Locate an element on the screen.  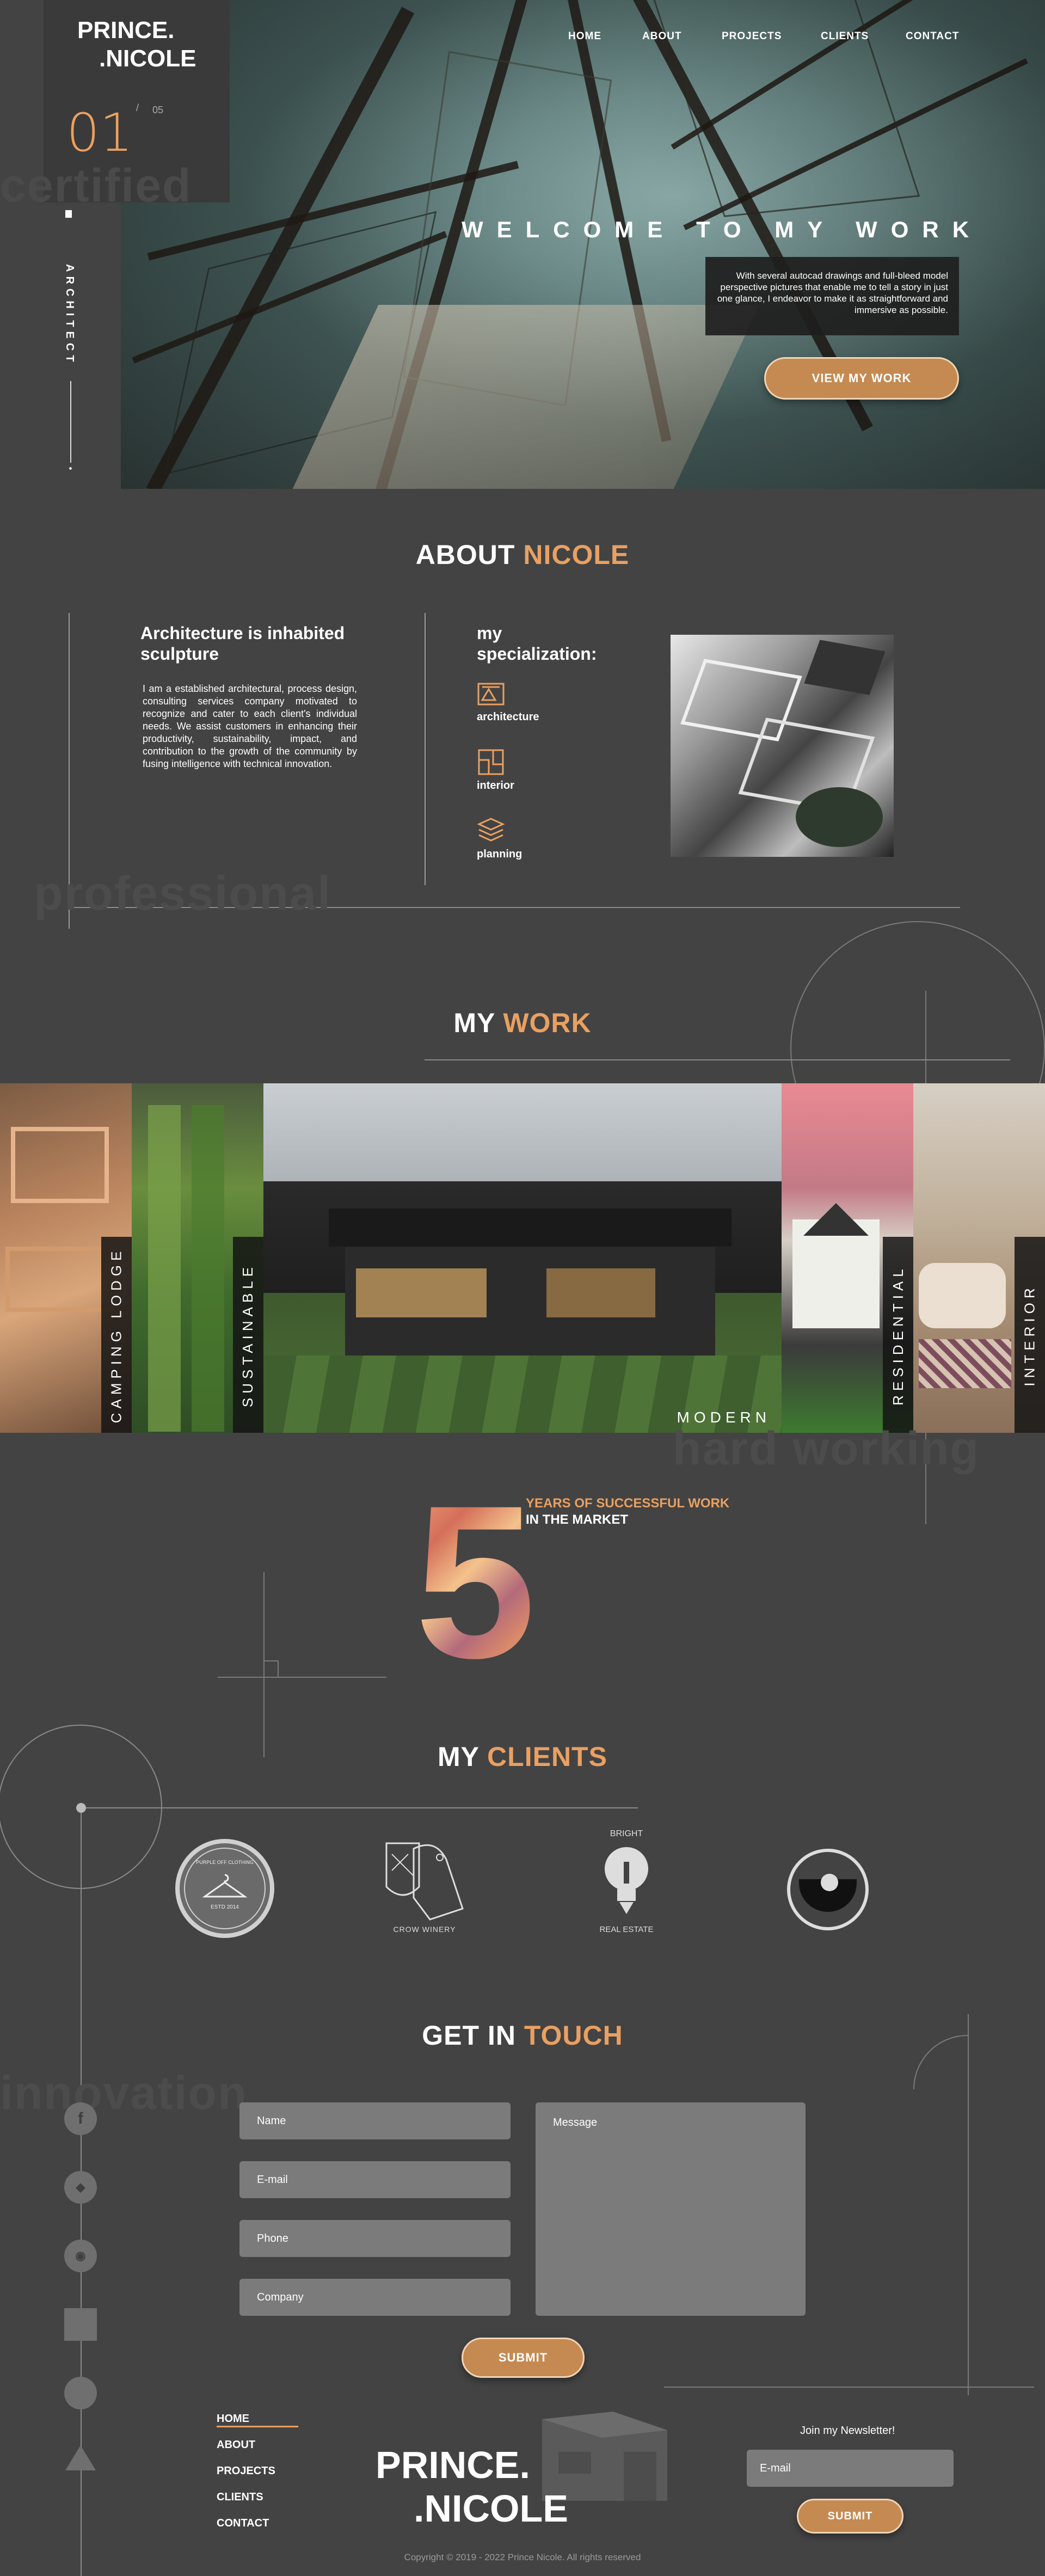
footer-brand-line2: .NICOLE is located at coordinates (491, 2508).